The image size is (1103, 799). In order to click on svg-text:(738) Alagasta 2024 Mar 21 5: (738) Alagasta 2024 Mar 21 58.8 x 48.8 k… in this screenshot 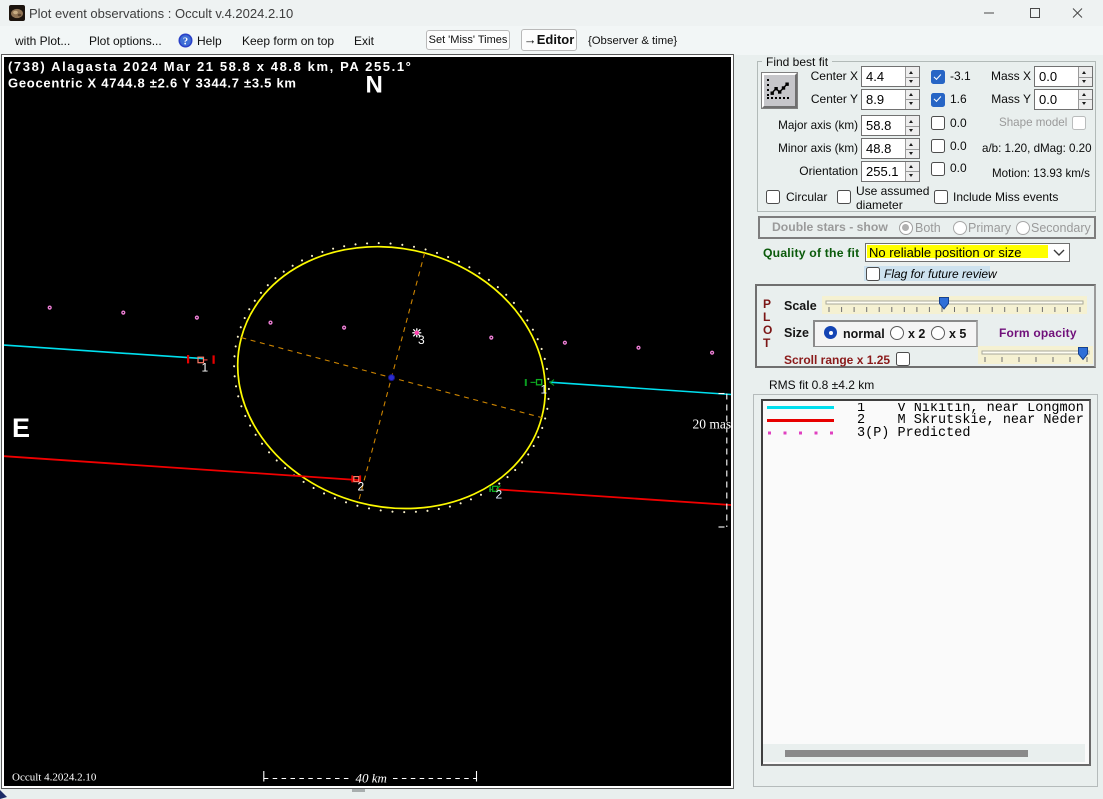, I will do `click(210, 66)`.